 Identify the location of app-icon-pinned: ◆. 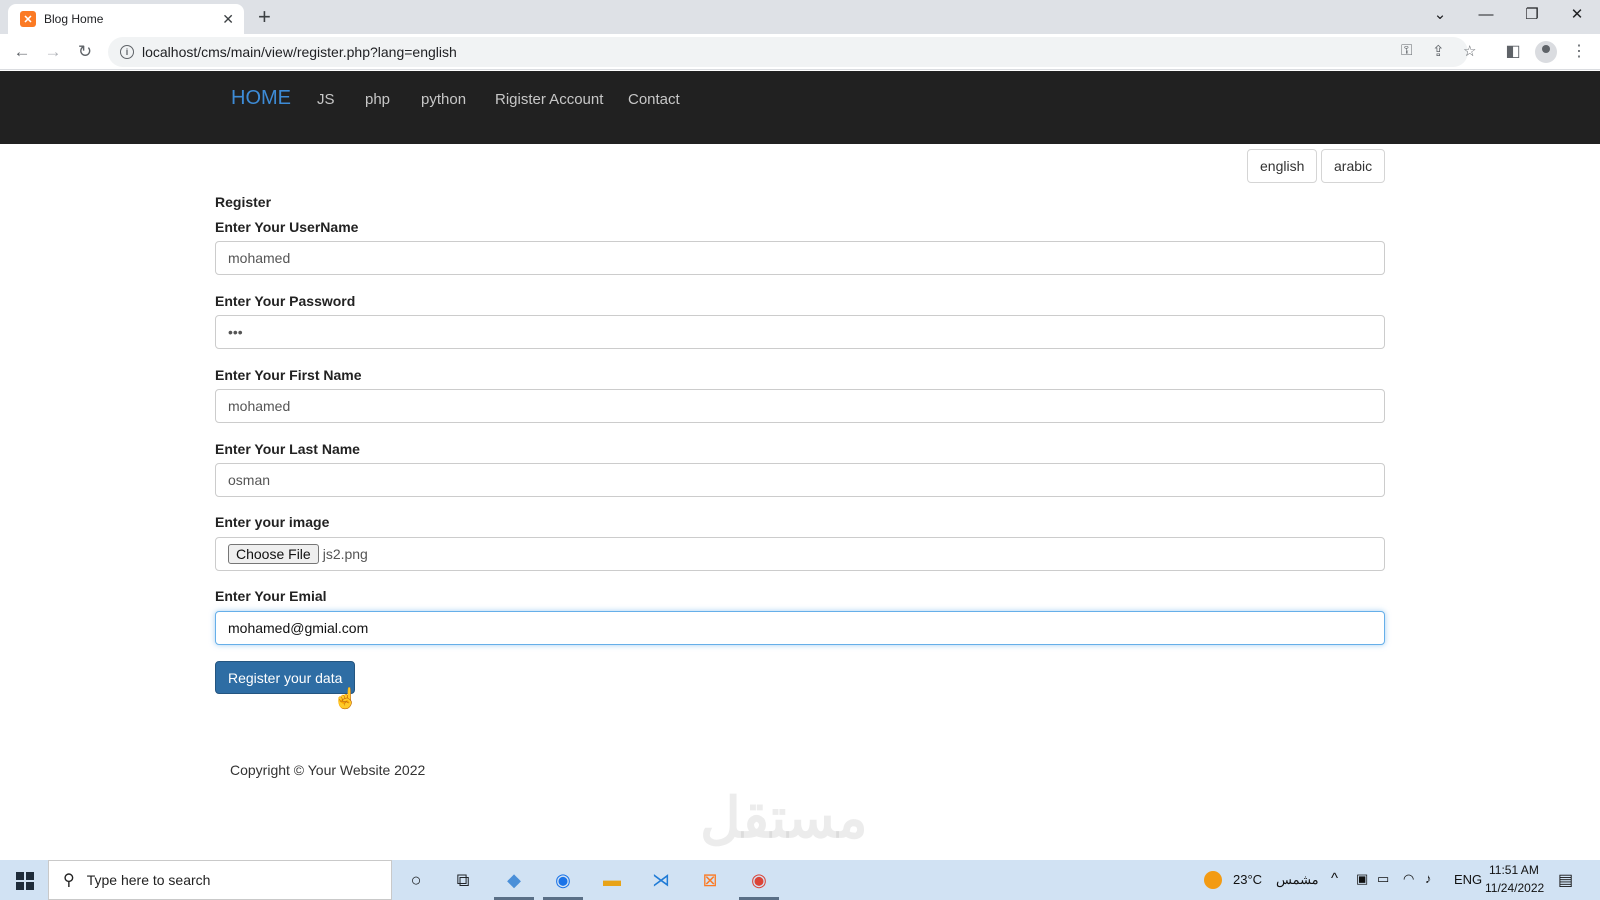
(514, 880).